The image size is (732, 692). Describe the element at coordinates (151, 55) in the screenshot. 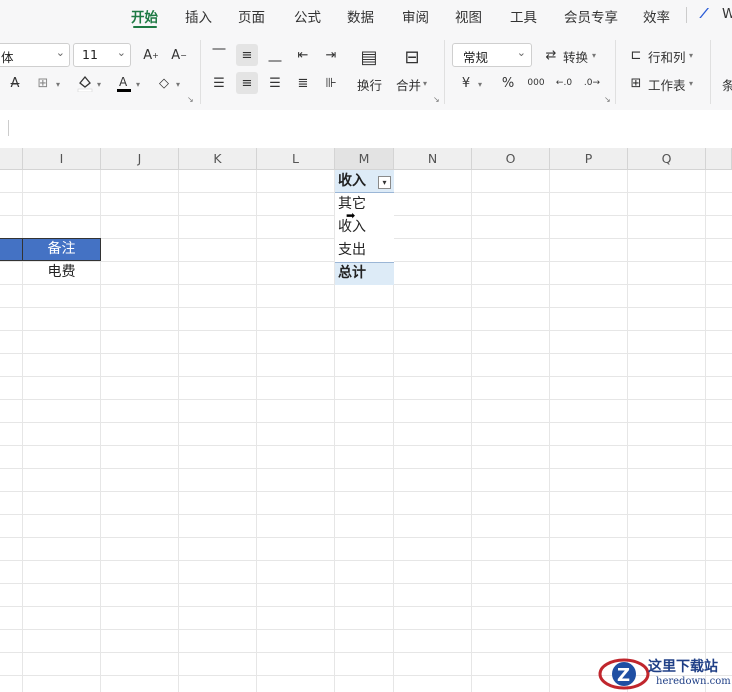

I see `increase-font-icon: A +` at that location.